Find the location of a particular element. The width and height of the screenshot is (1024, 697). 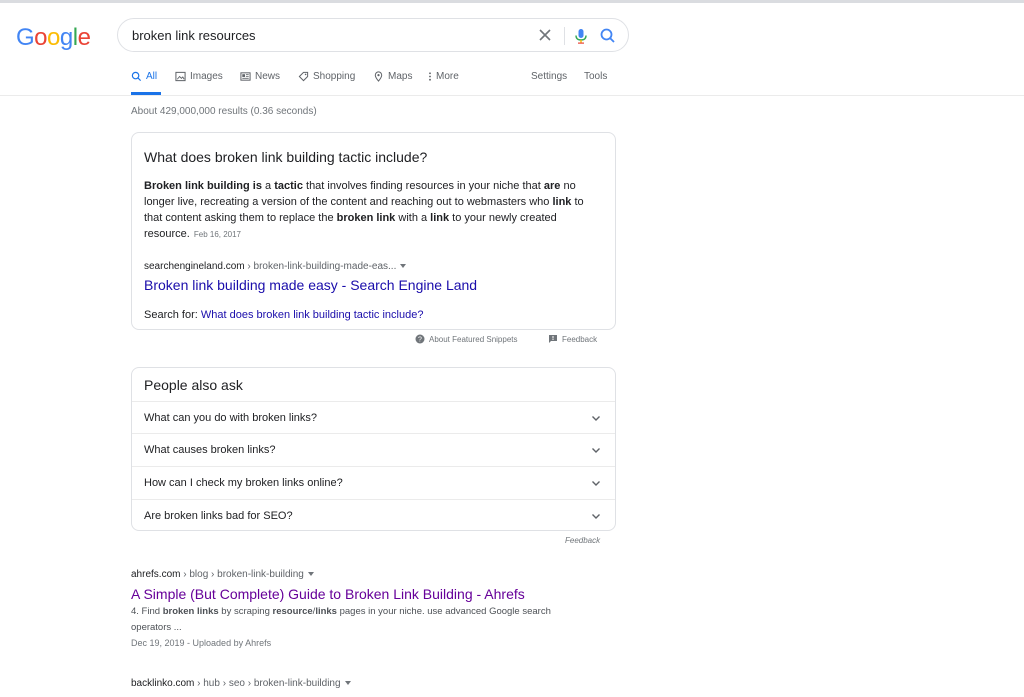

paa-question: What can you do with broken links? is located at coordinates (373, 417).